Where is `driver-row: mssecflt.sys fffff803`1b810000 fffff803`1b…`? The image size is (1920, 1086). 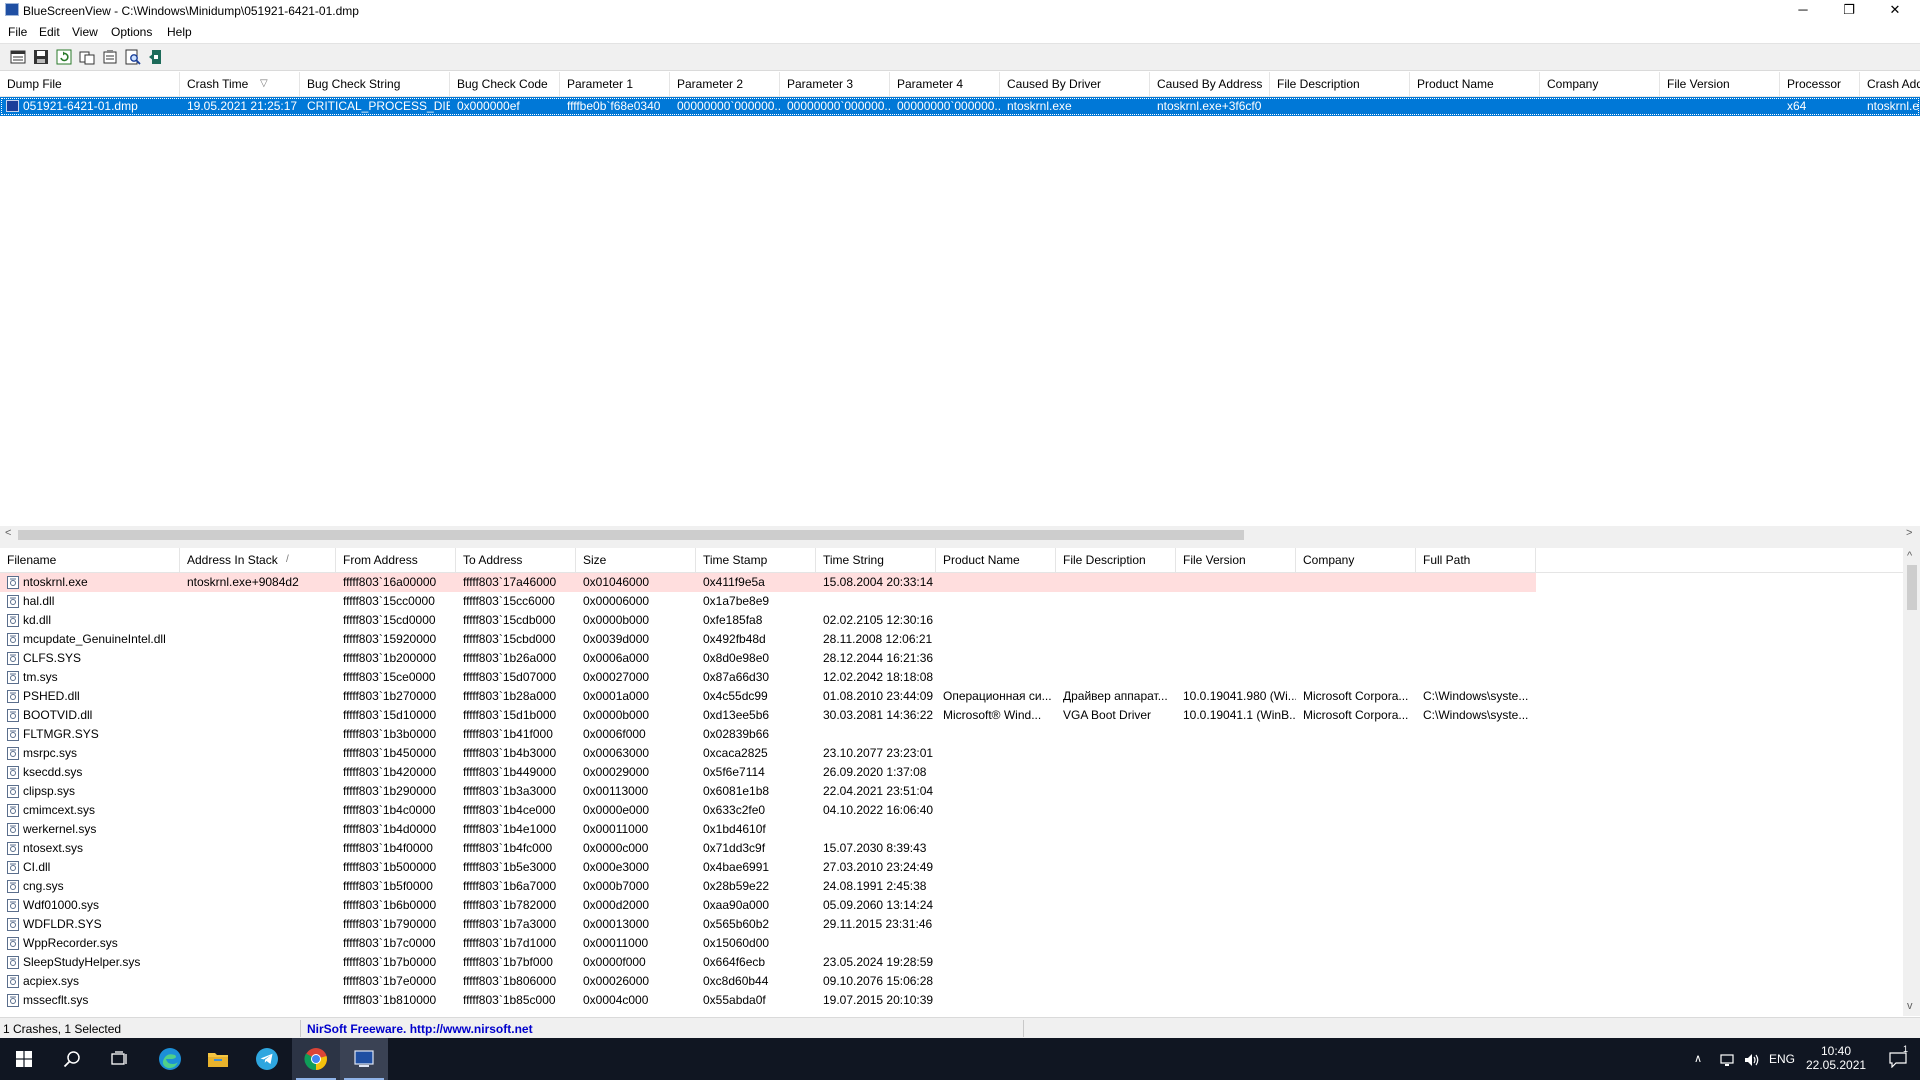 driver-row: mssecflt.sys fffff803`1b810000 fffff803`1b… is located at coordinates (768, 1000).